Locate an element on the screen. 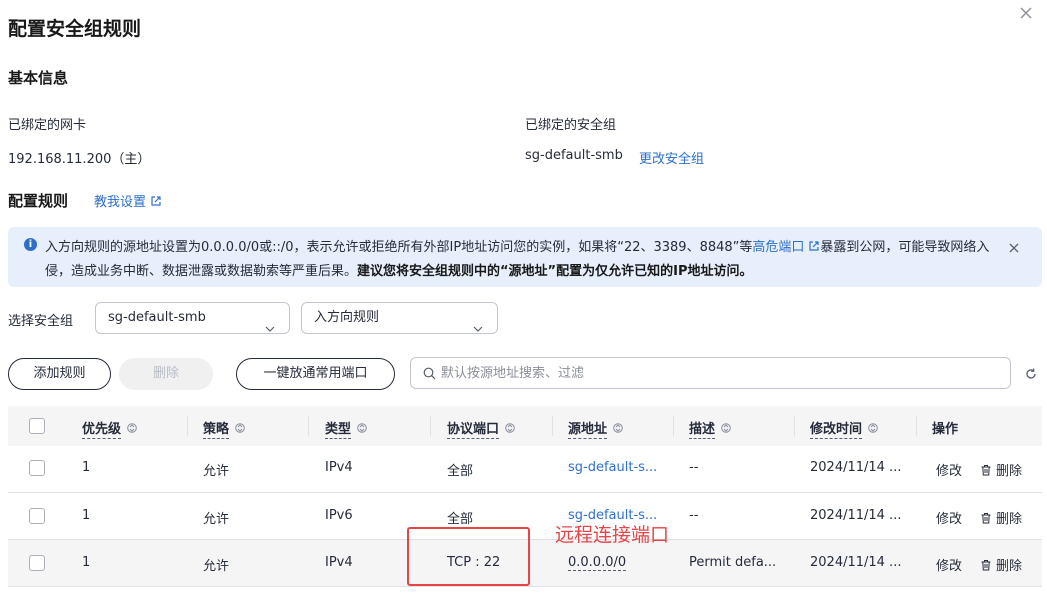  cell-type: IPv4 is located at coordinates (339, 562).